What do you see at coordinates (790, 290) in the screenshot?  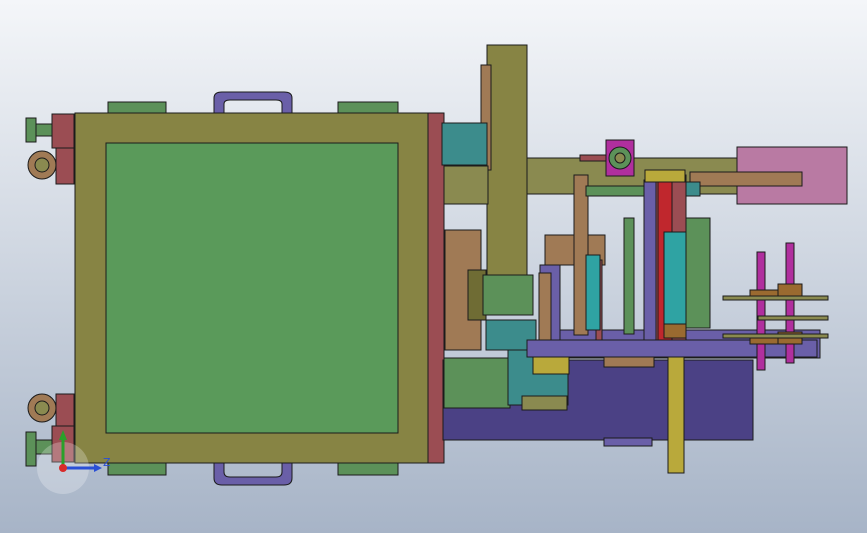 I see `spindle-collar-right-top` at bounding box center [790, 290].